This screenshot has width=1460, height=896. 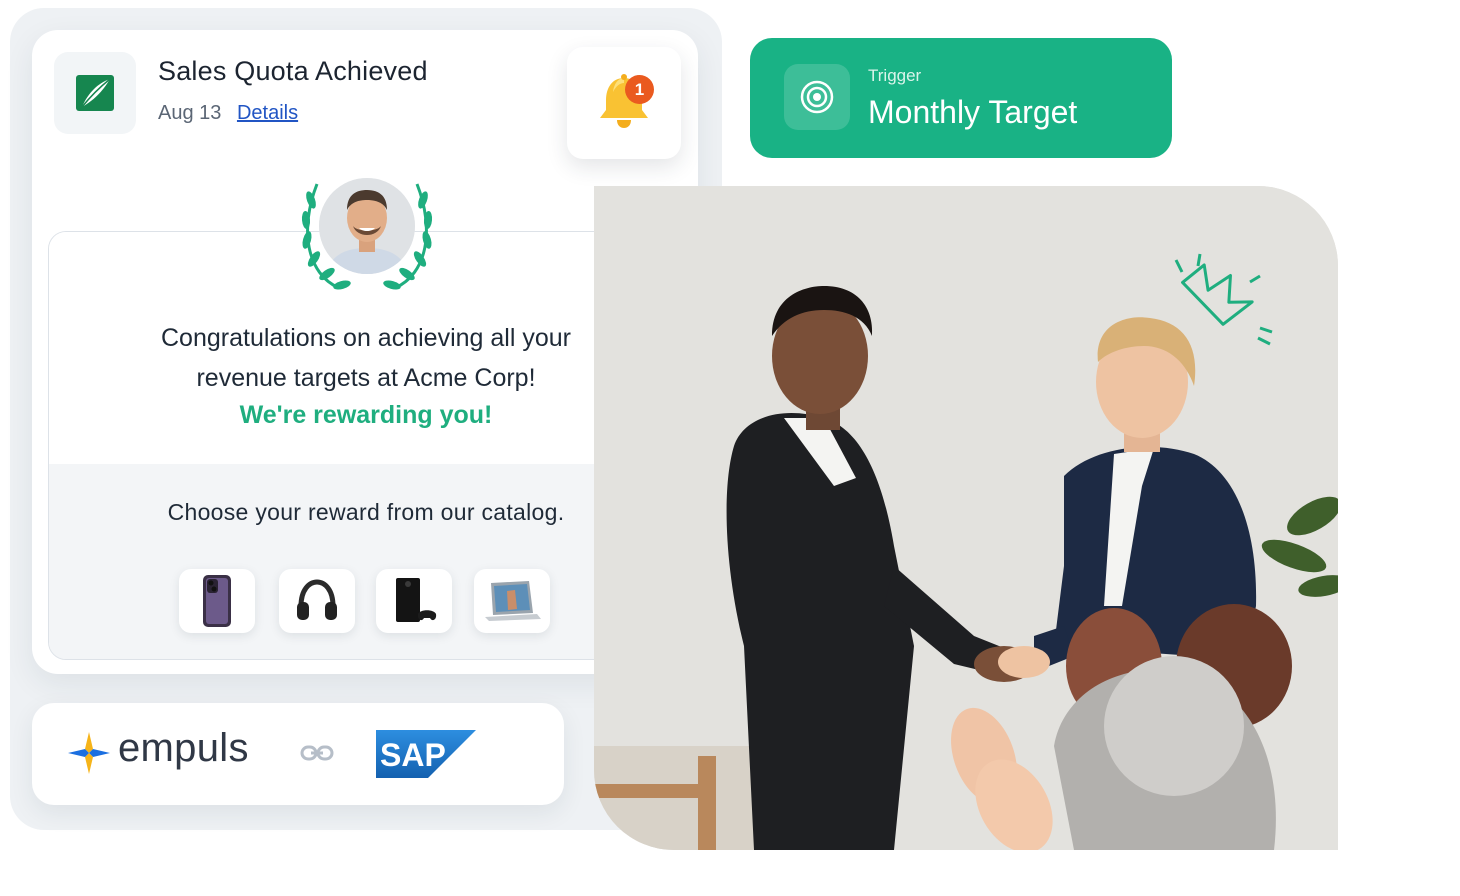 I want to click on trigger-value: Monthly Target, so click(x=973, y=112).